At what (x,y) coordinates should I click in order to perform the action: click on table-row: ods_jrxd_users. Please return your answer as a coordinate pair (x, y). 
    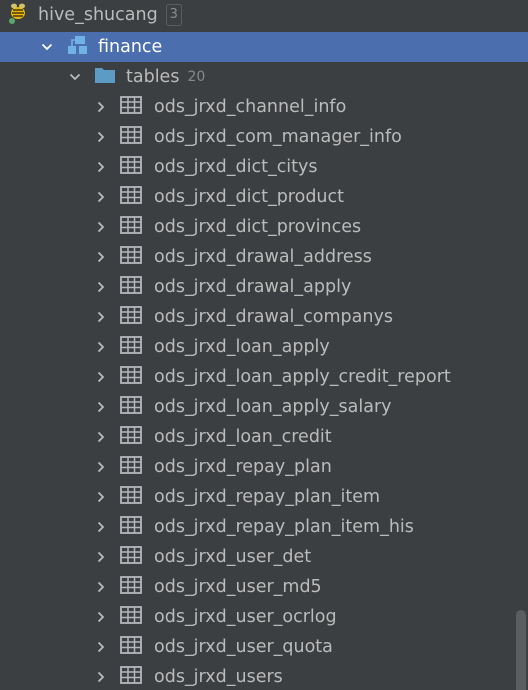
    Looking at the image, I should click on (257, 676).